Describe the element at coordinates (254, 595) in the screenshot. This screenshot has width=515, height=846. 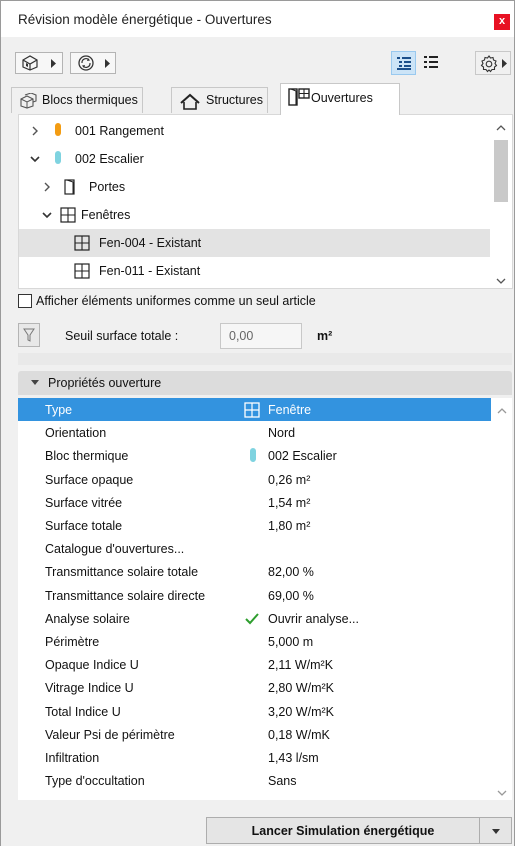
I see `property-row: Transmittance solaire directe 69,00 %` at that location.